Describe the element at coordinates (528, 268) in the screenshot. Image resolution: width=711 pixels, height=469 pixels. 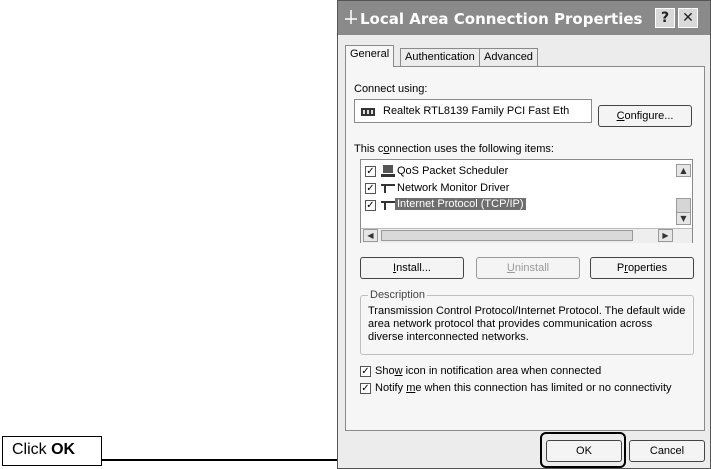
I see `uninstall-button: Uninstall` at that location.